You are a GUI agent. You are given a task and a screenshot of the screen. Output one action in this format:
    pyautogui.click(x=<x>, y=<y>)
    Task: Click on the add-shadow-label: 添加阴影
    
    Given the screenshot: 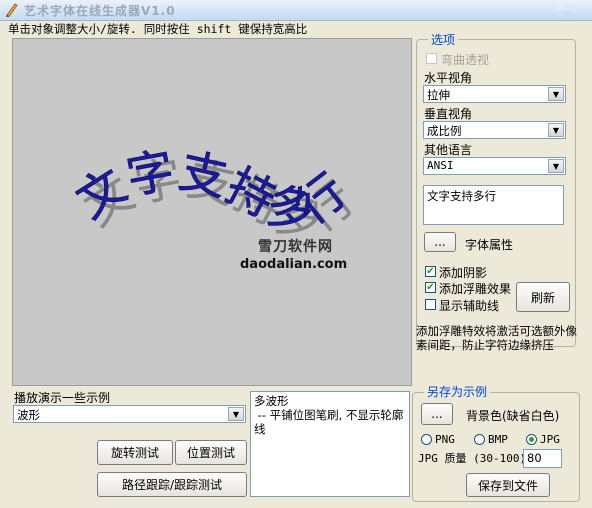 What is the action you would take?
    pyautogui.click(x=463, y=273)
    